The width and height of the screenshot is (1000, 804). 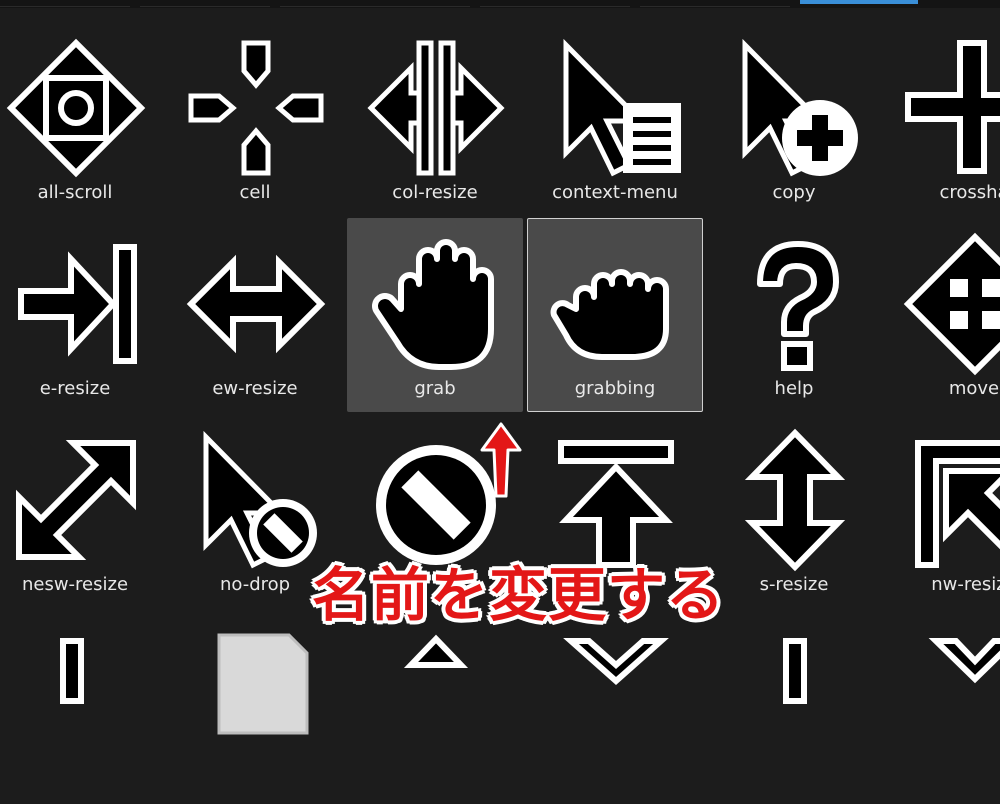 I want to click on cursor-label: copy, so click(x=794, y=192).